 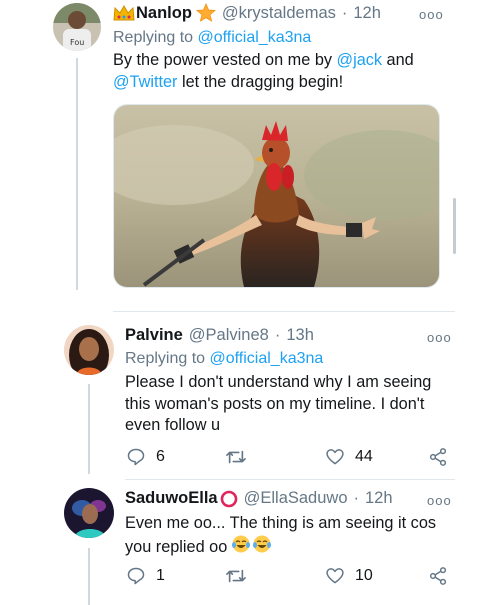 I want to click on tweet-header: Nanlop @krystaldemas · 12h, so click(x=247, y=12).